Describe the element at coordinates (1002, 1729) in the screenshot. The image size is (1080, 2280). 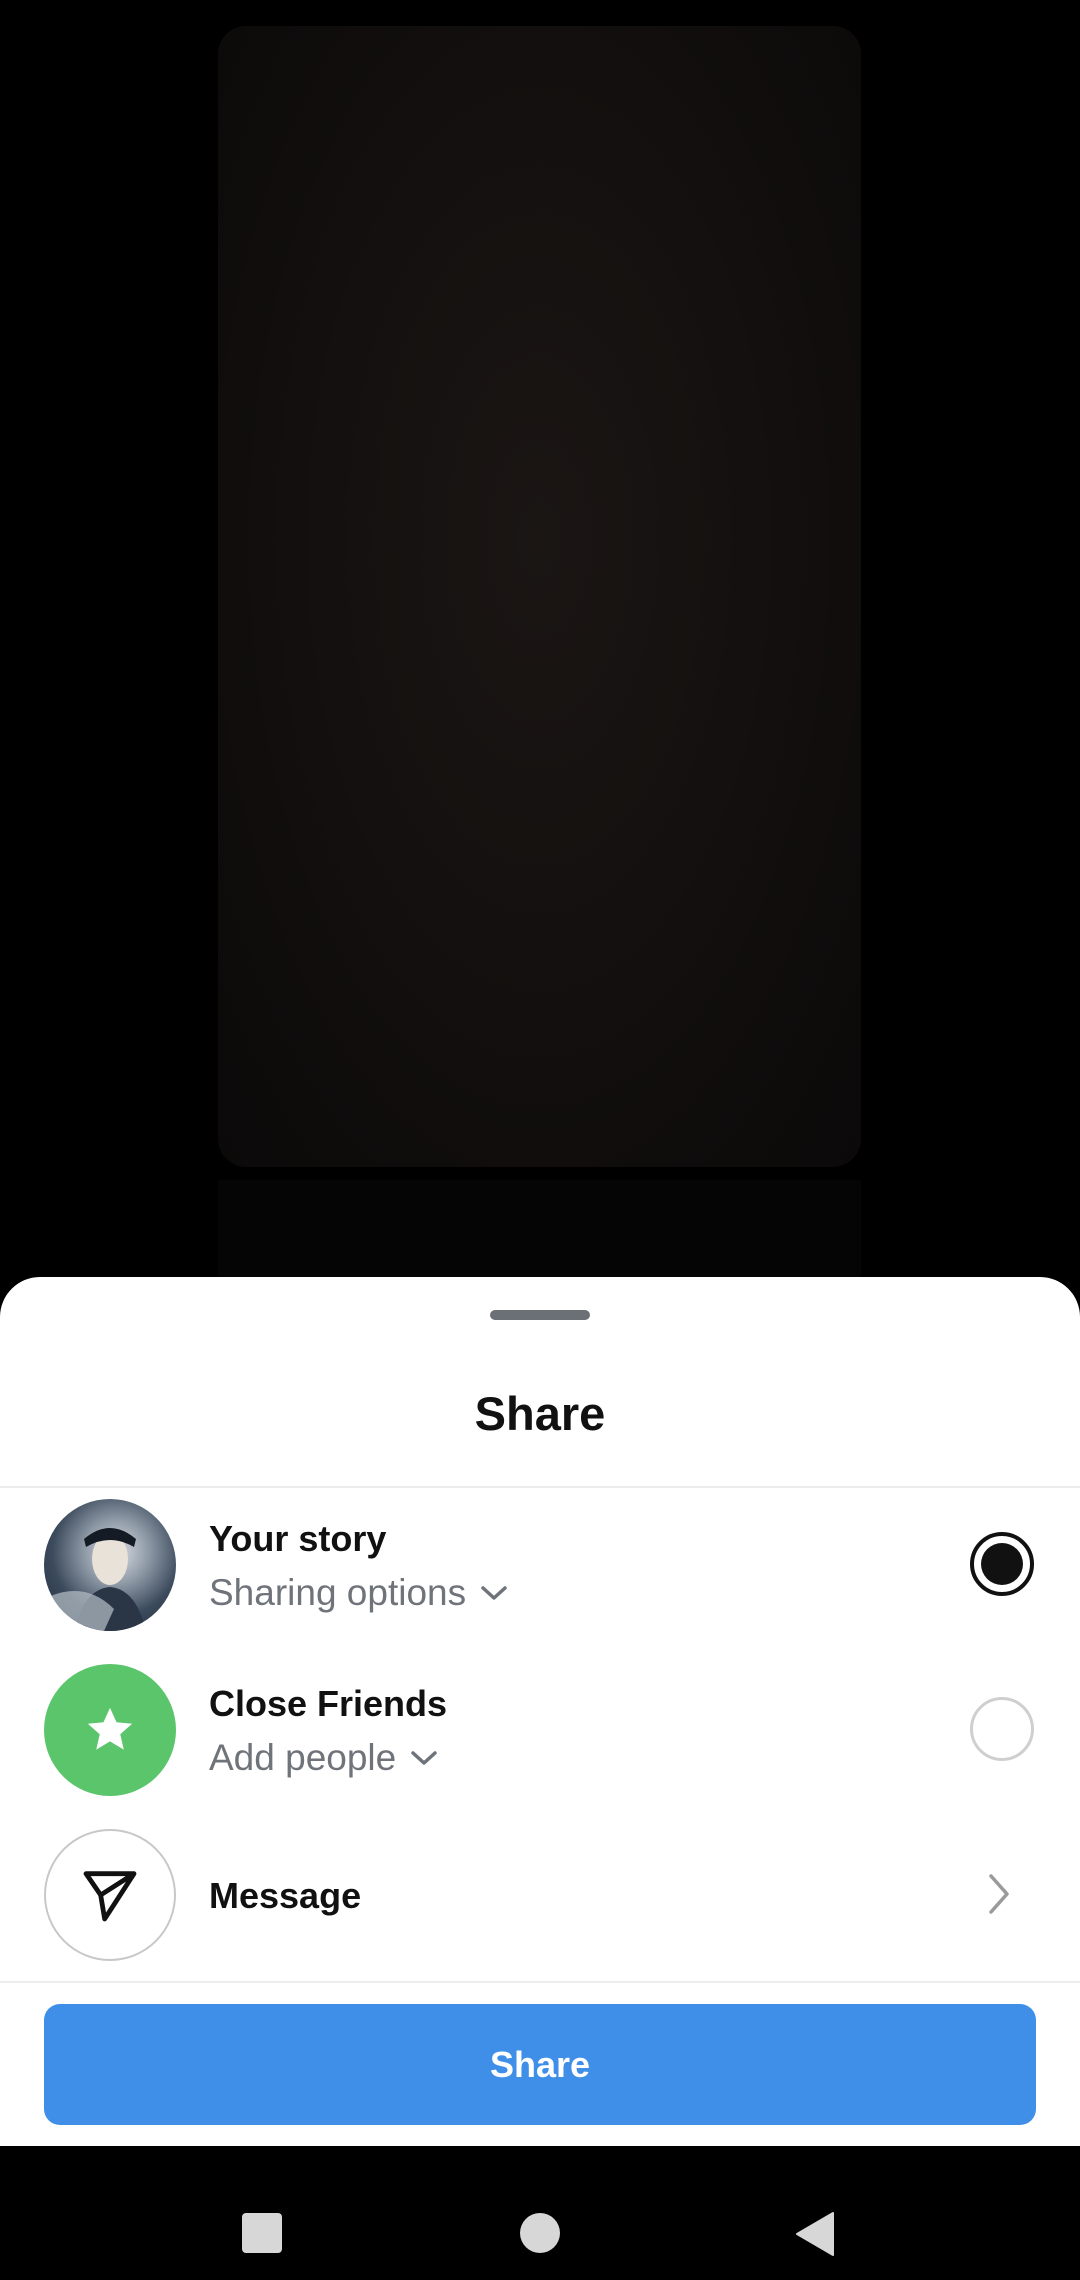
I see `radio-unselected` at that location.